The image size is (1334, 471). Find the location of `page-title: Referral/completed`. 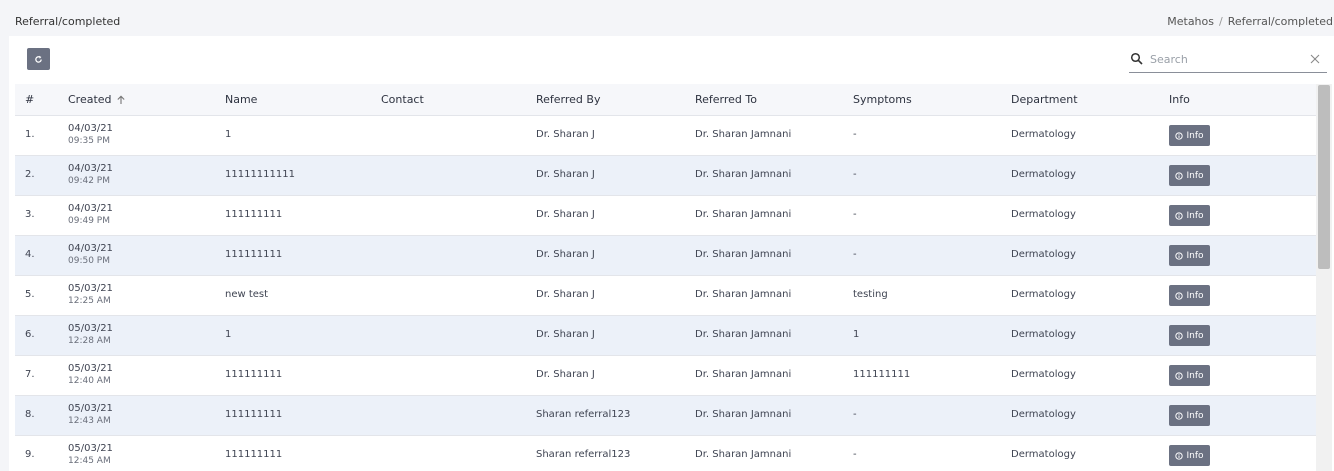

page-title: Referral/completed is located at coordinates (68, 21).